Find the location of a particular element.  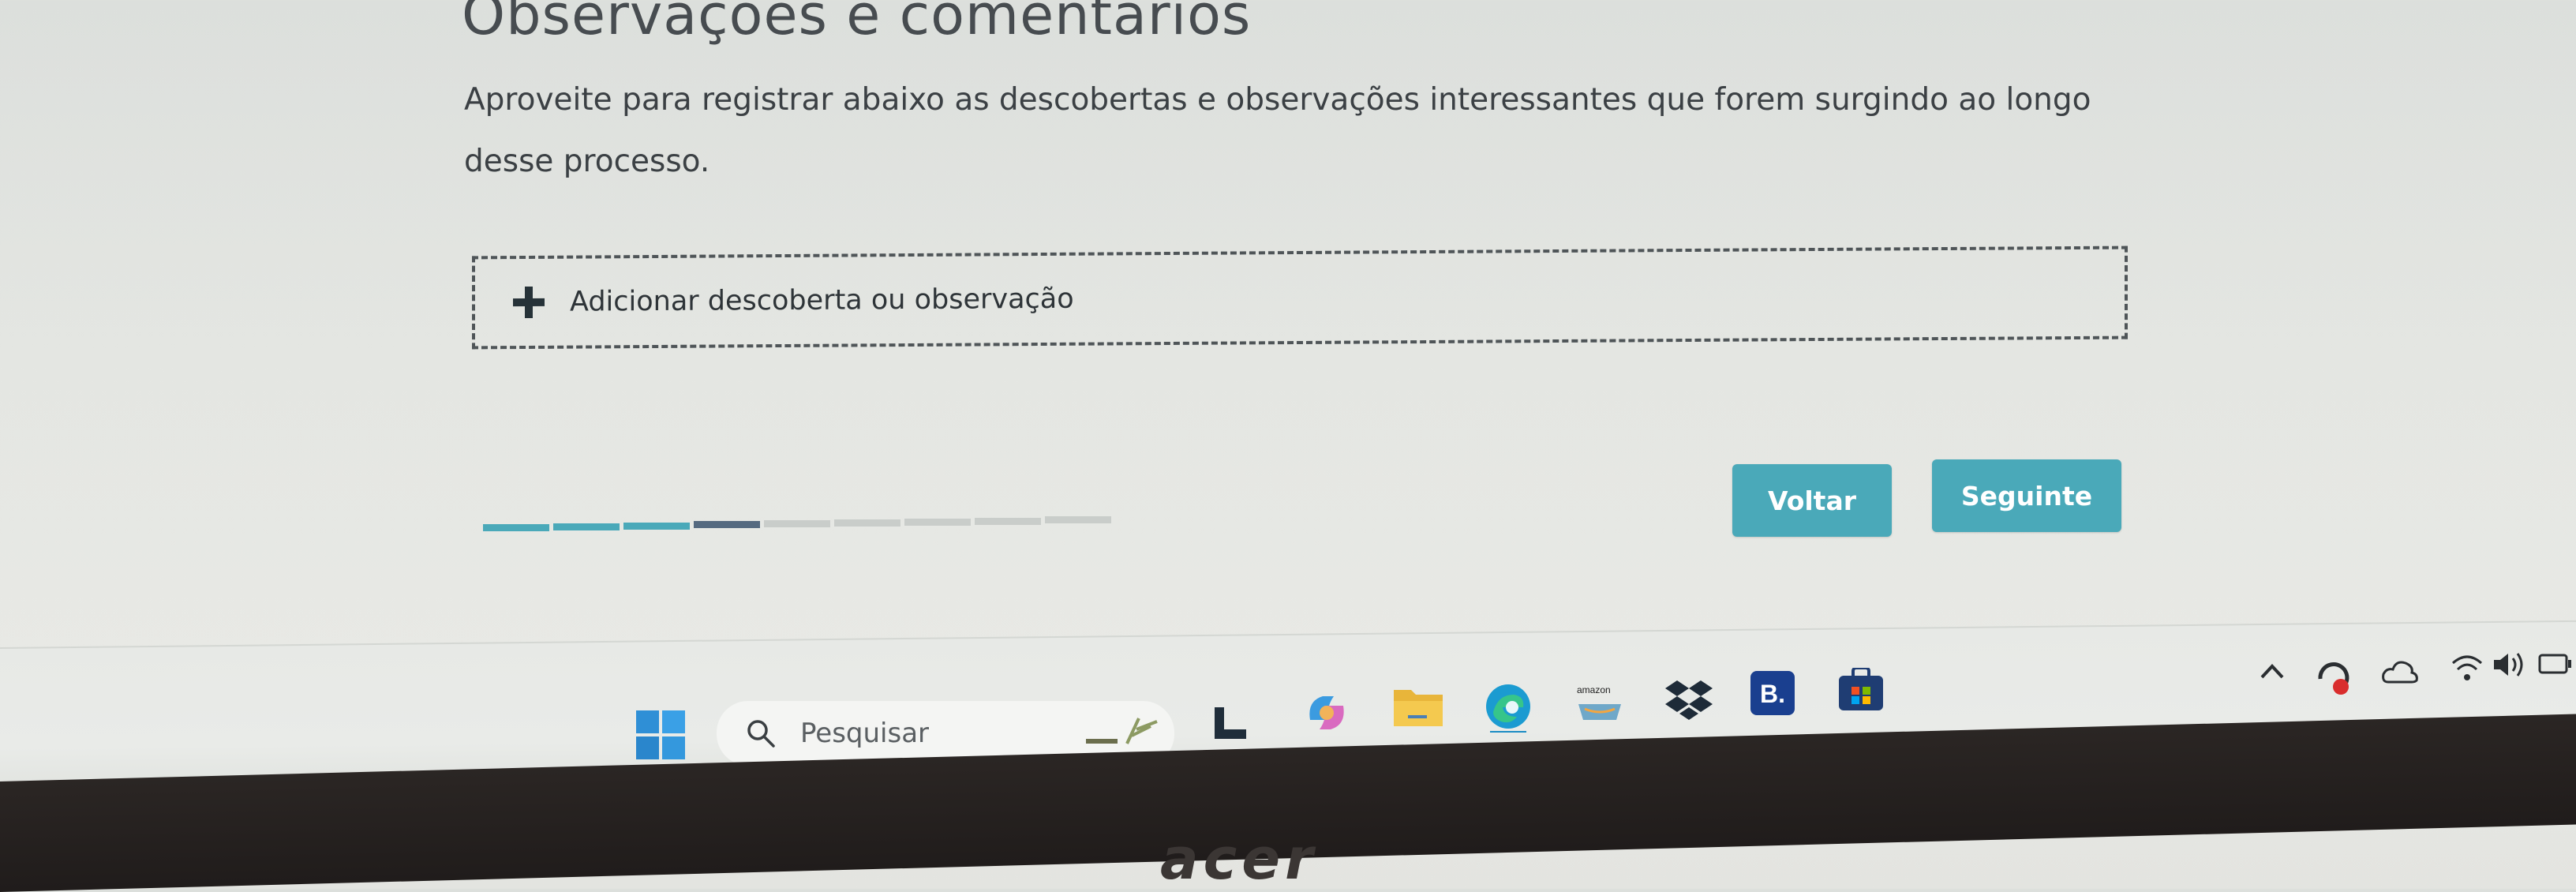

search-icon is located at coordinates (761, 733).